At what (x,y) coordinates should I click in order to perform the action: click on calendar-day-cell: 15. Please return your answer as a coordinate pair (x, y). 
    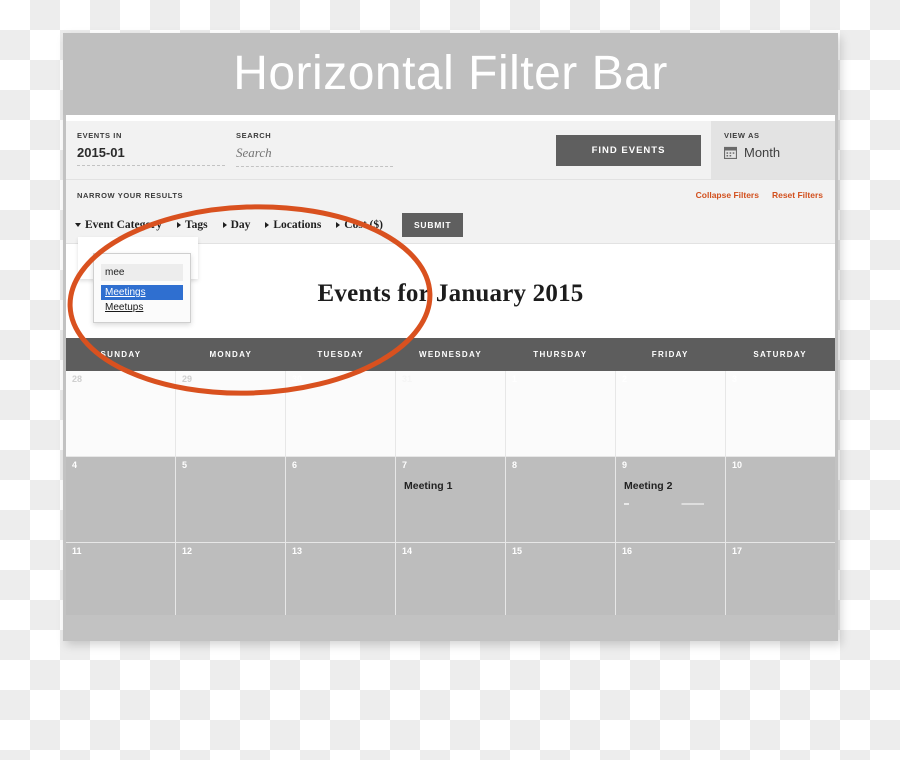
    Looking at the image, I should click on (561, 579).